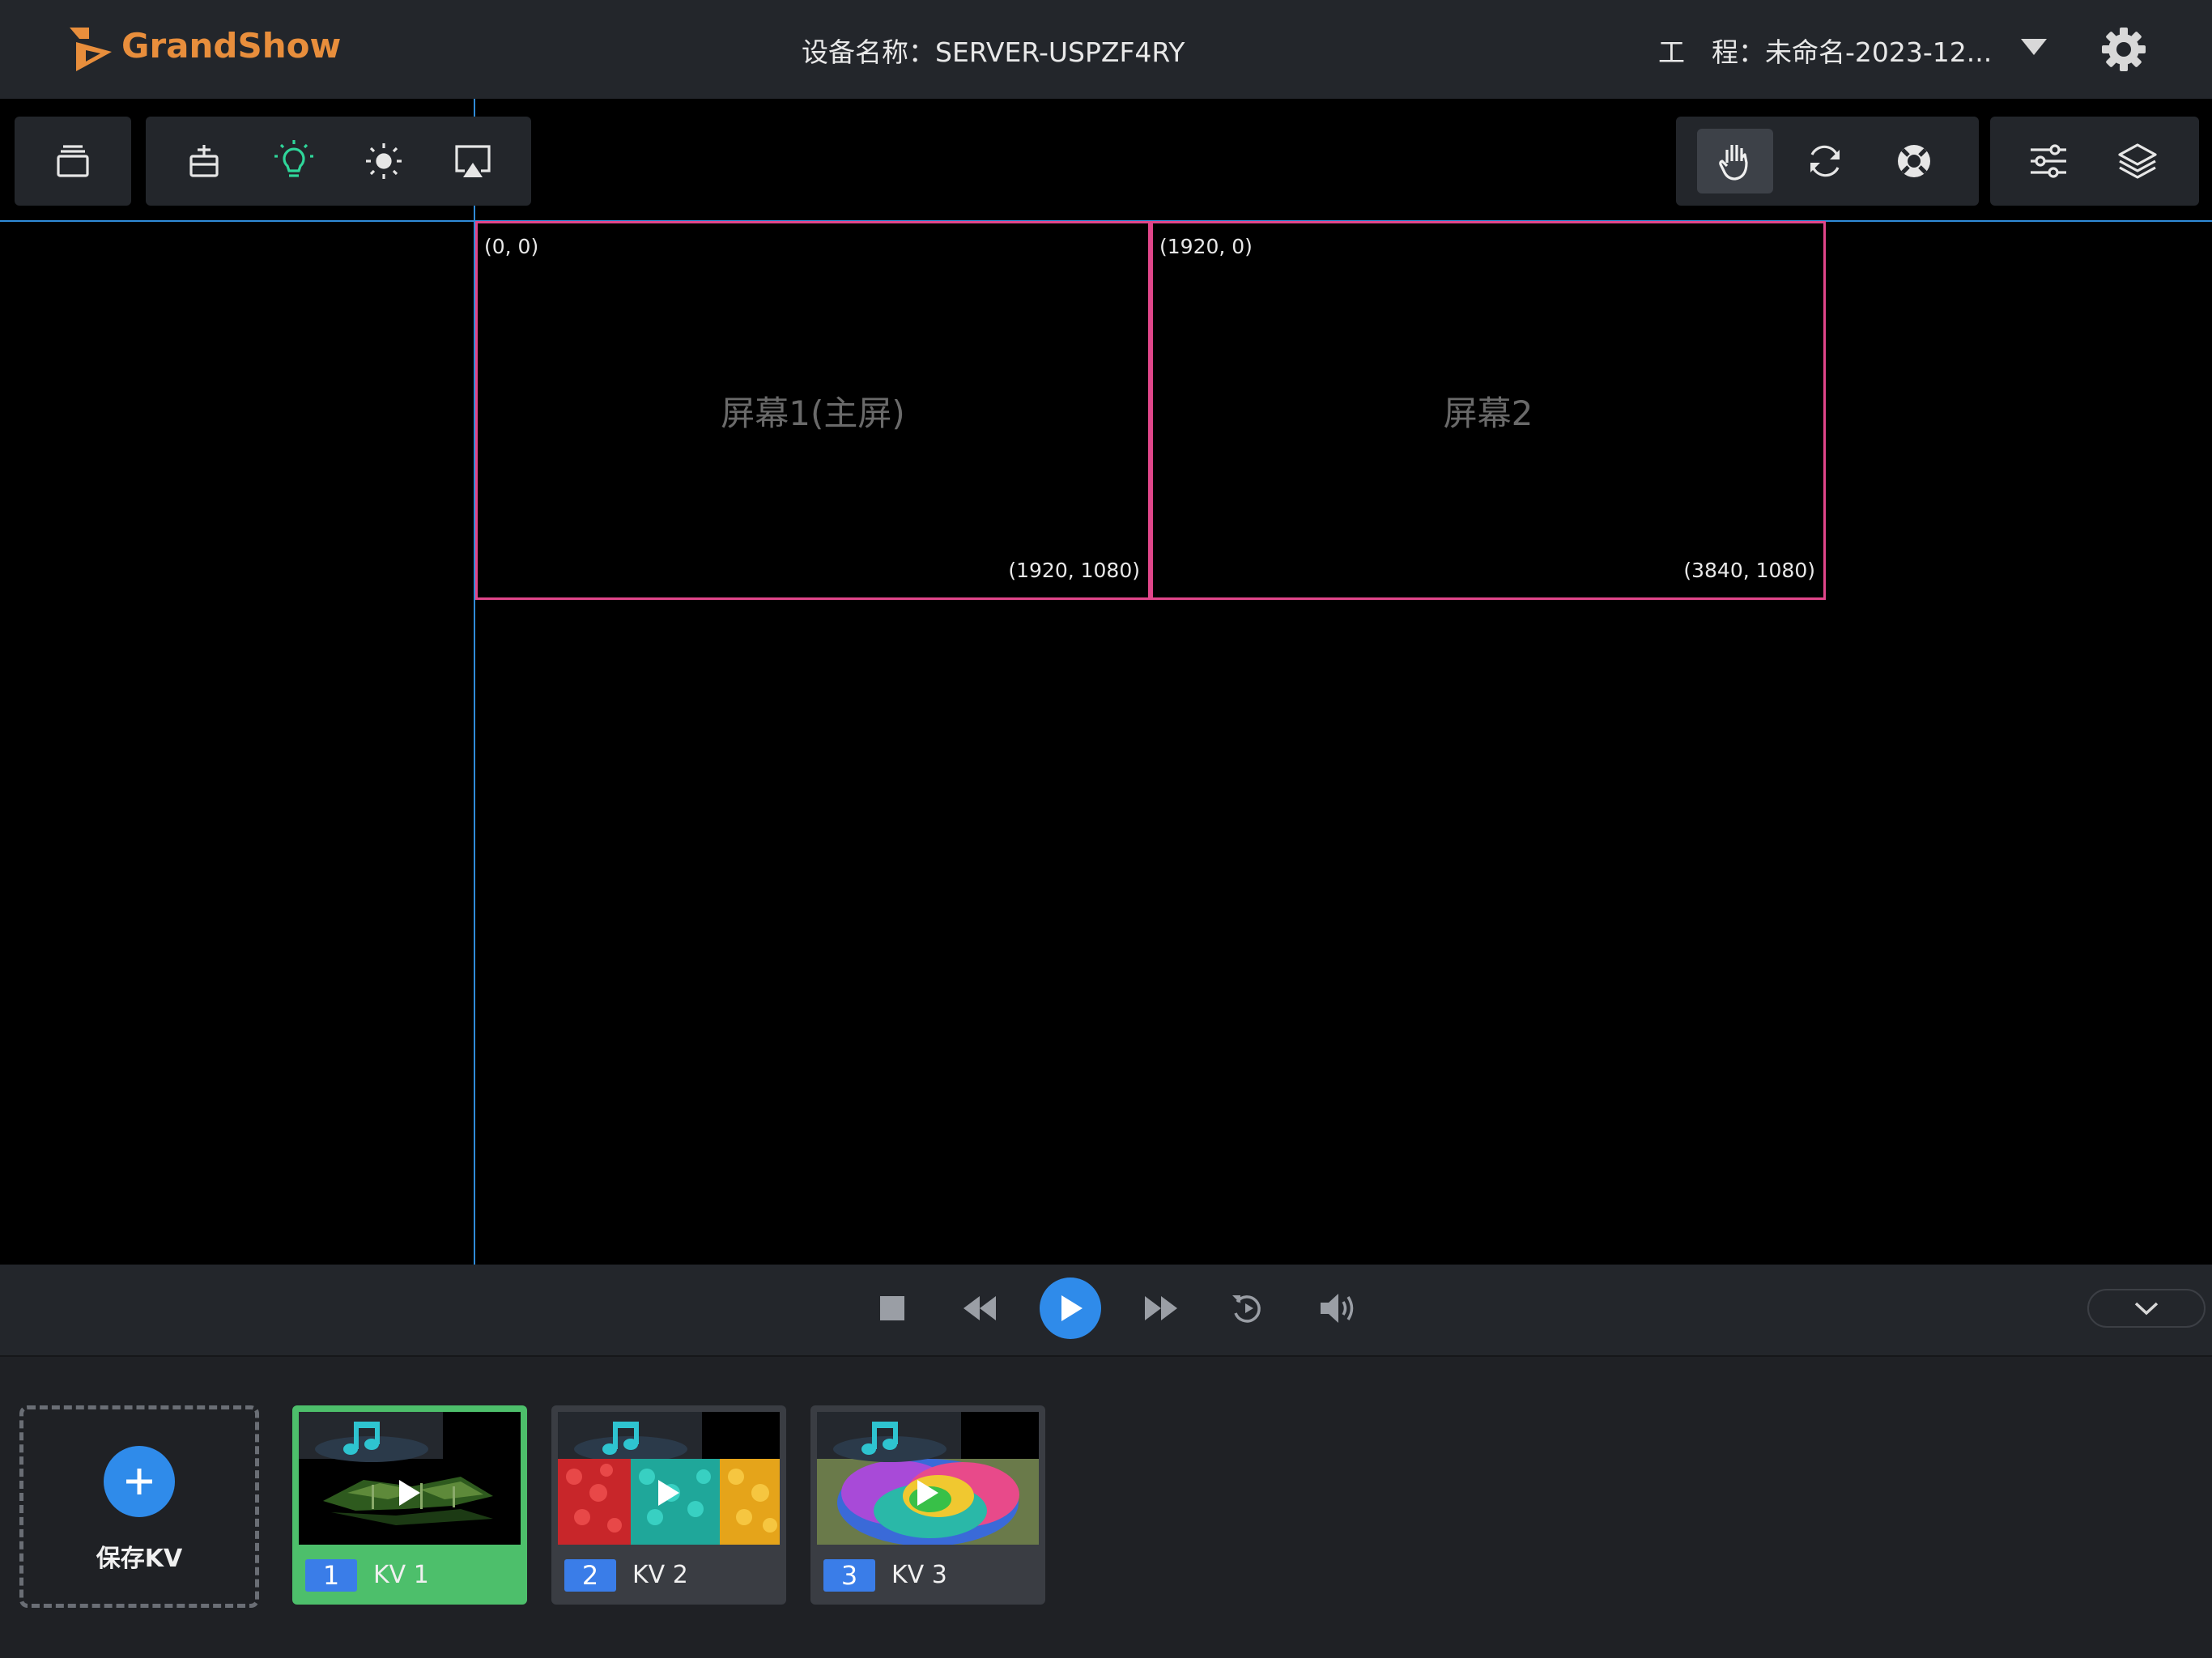  Describe the element at coordinates (91, 49) in the screenshot. I see `grandshow-logo-icon` at that location.